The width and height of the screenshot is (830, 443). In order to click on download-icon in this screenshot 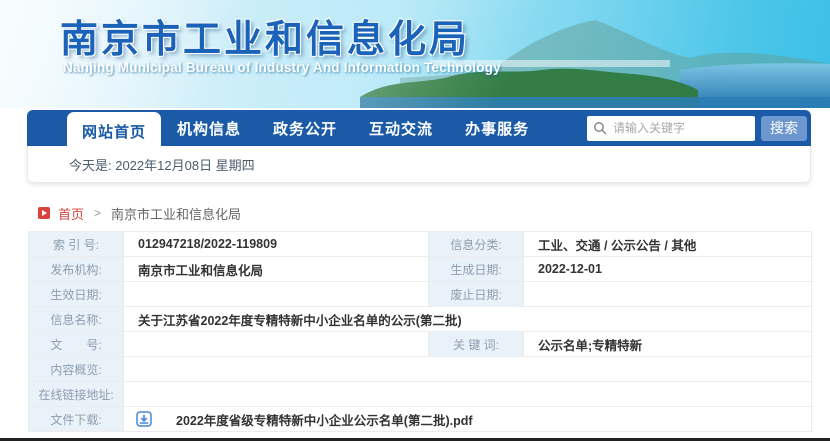, I will do `click(144, 419)`.